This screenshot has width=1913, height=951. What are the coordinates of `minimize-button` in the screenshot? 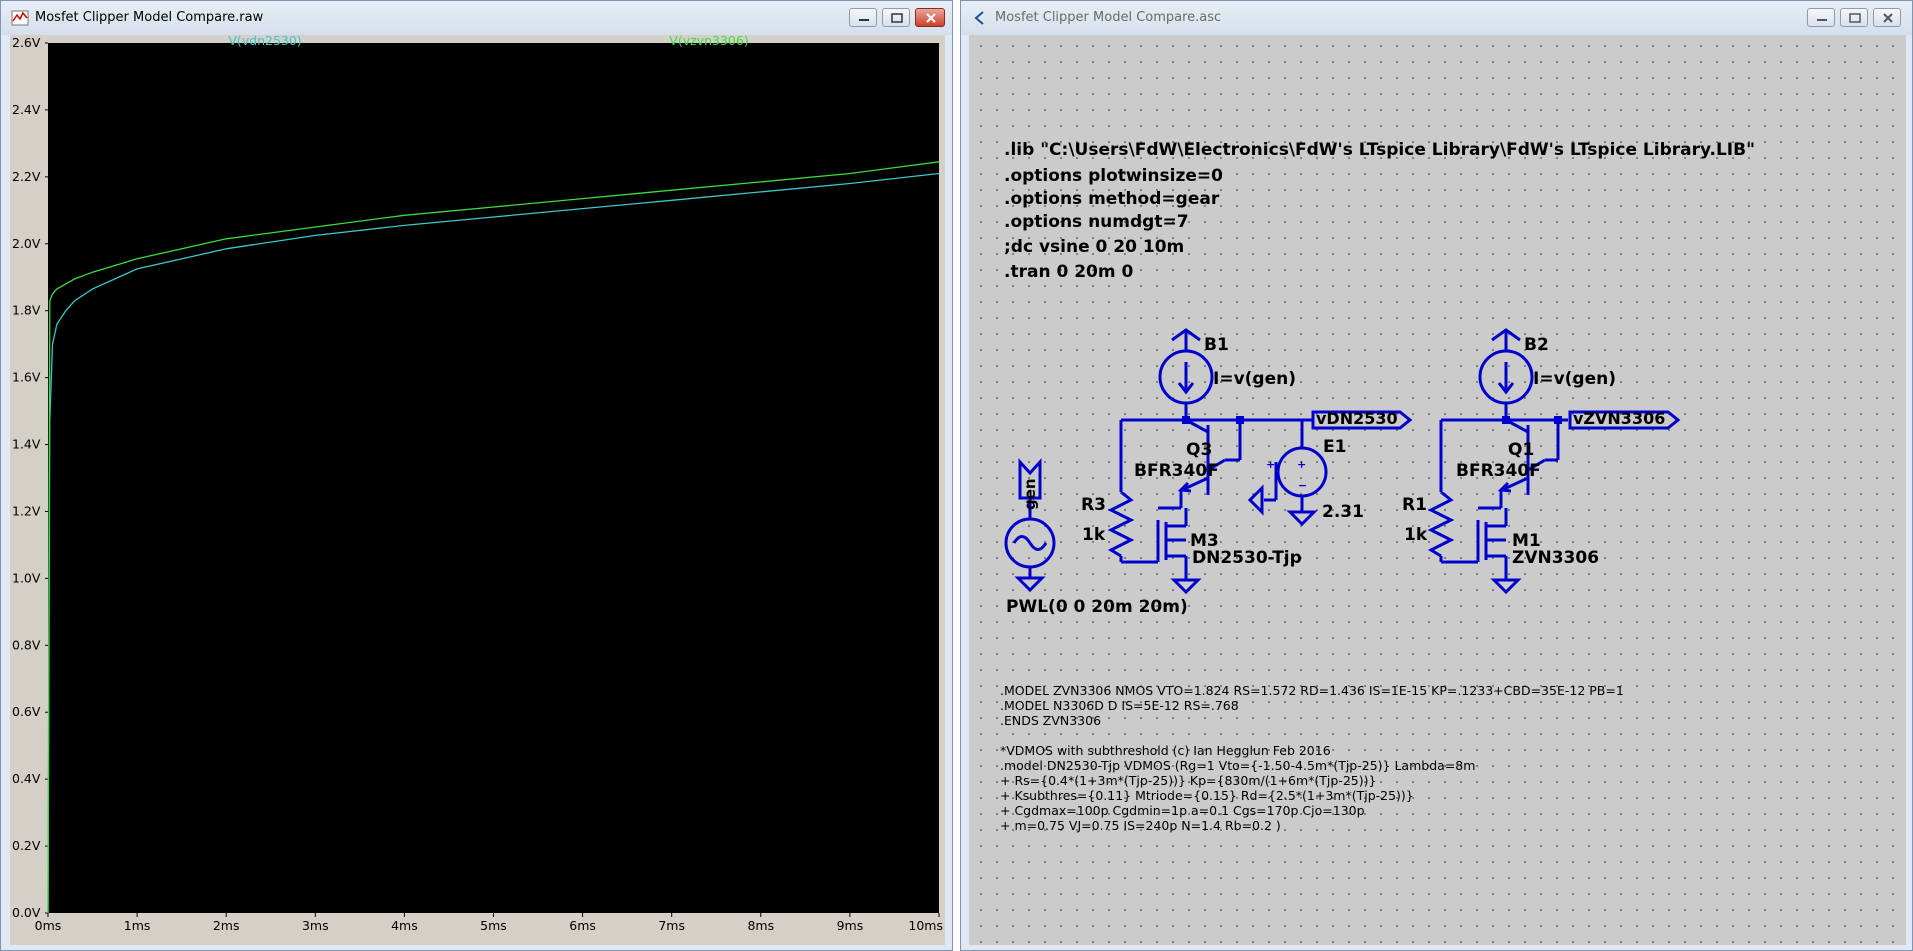 It's located at (863, 17).